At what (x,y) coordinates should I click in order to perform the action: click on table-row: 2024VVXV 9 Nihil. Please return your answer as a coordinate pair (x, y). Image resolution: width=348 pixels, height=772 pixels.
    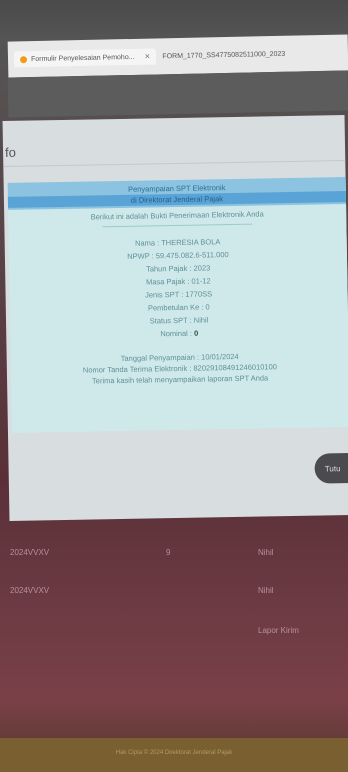
    Looking at the image, I should click on (174, 558).